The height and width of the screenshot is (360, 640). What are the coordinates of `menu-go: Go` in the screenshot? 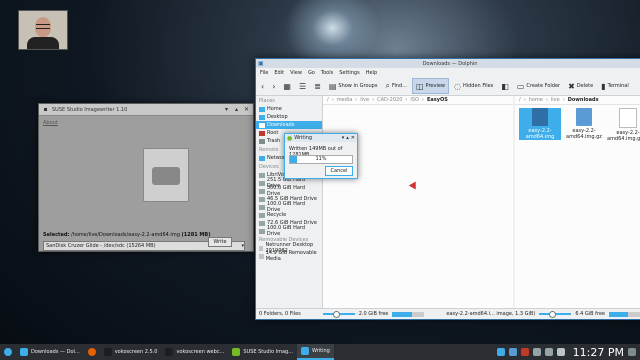 It's located at (311, 73).